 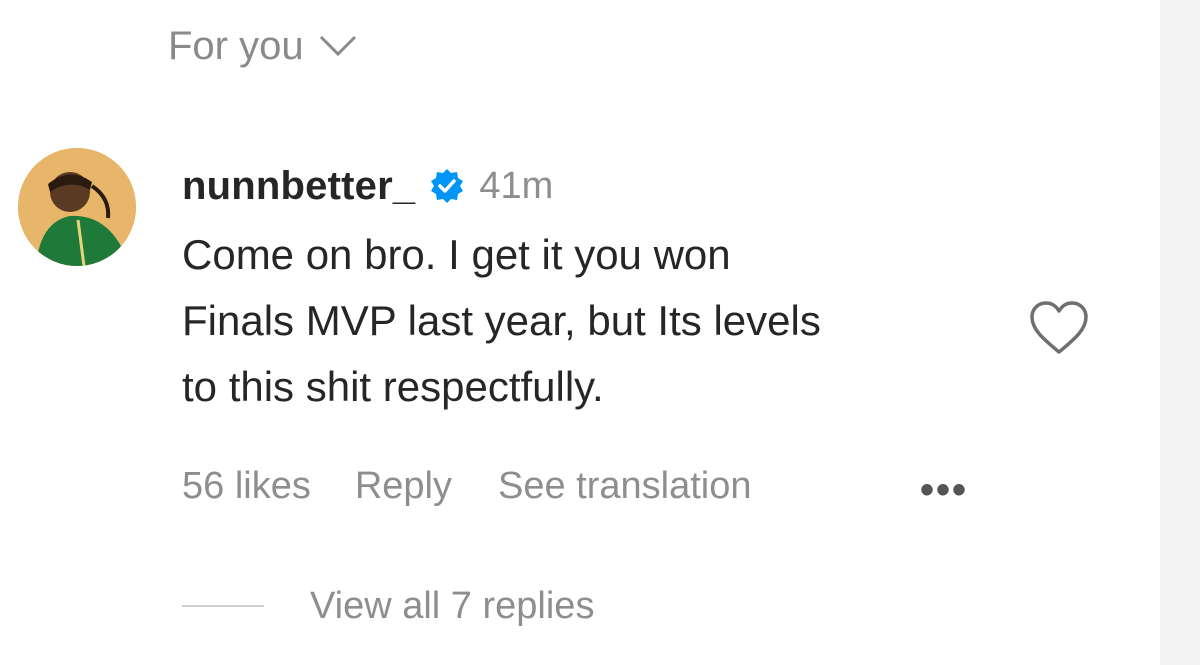 I want to click on verified-badge-icon, so click(x=447, y=186).